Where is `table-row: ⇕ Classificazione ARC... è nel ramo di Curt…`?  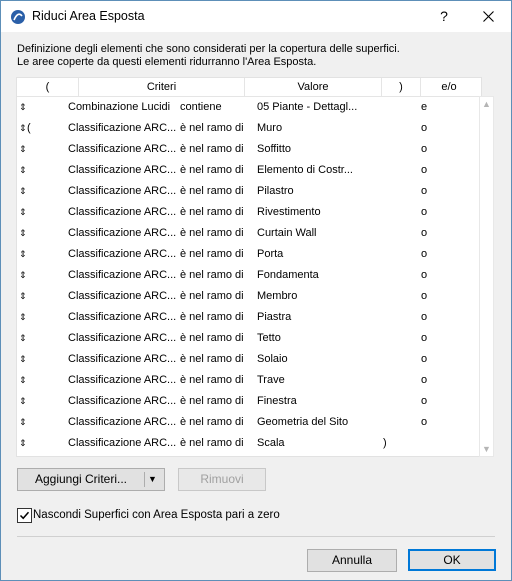 table-row: ⇕ Classificazione ARC... è nel ramo di Curt… is located at coordinates (249, 233).